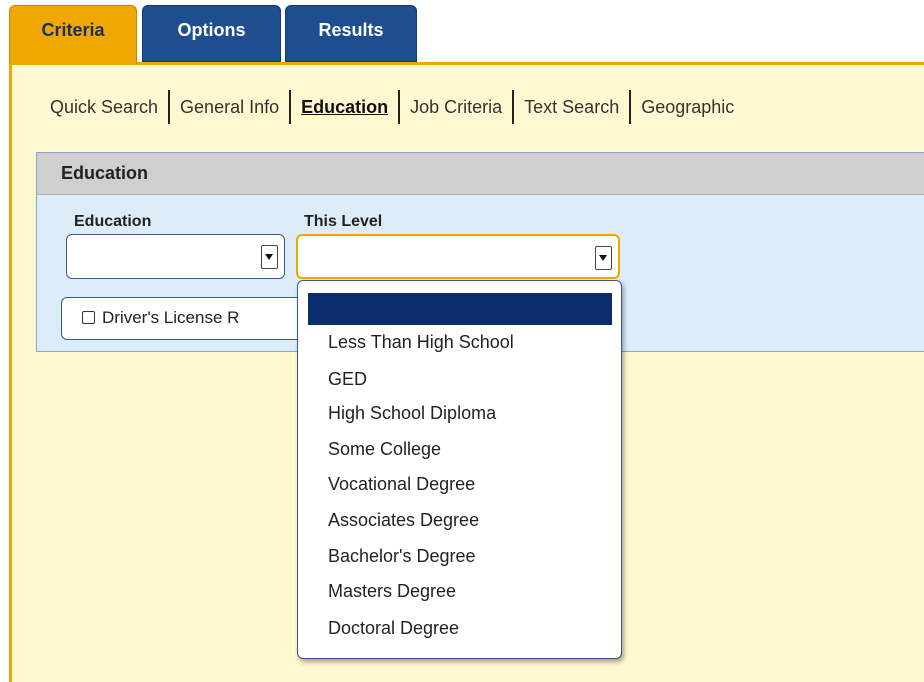 The image size is (924, 682). I want to click on dropdown-option: Vocational Degree, so click(401, 484).